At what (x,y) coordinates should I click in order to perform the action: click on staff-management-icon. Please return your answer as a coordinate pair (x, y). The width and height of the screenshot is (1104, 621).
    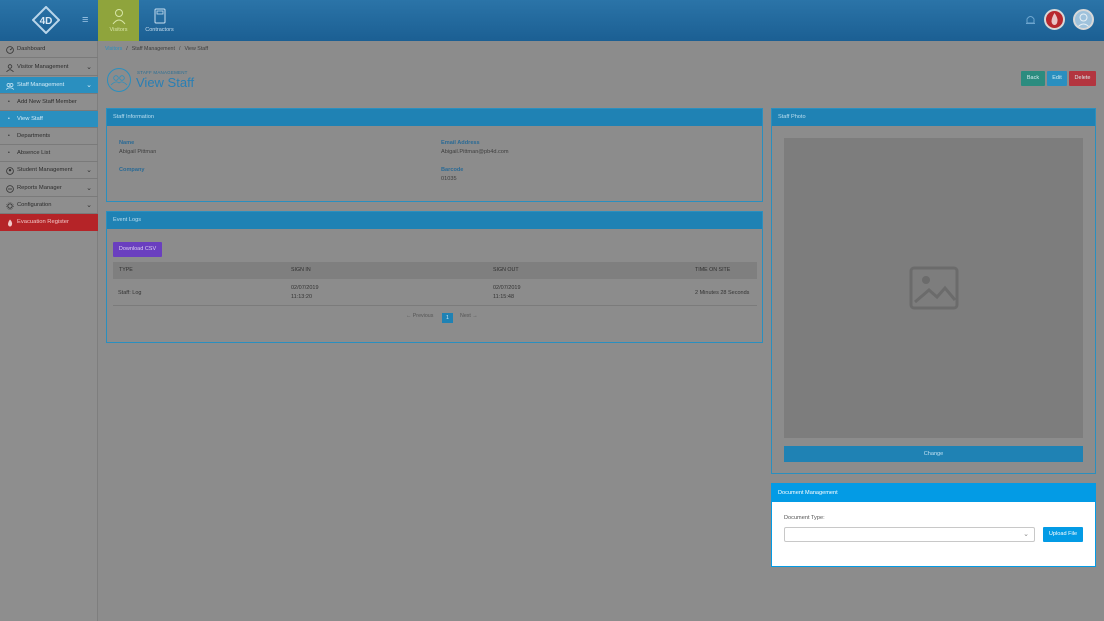
    Looking at the image, I should click on (119, 80).